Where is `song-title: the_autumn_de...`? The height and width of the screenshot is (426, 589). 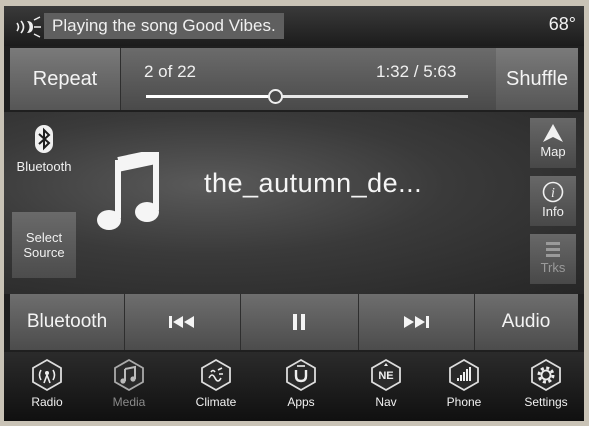
song-title: the_autumn_de... is located at coordinates (313, 183).